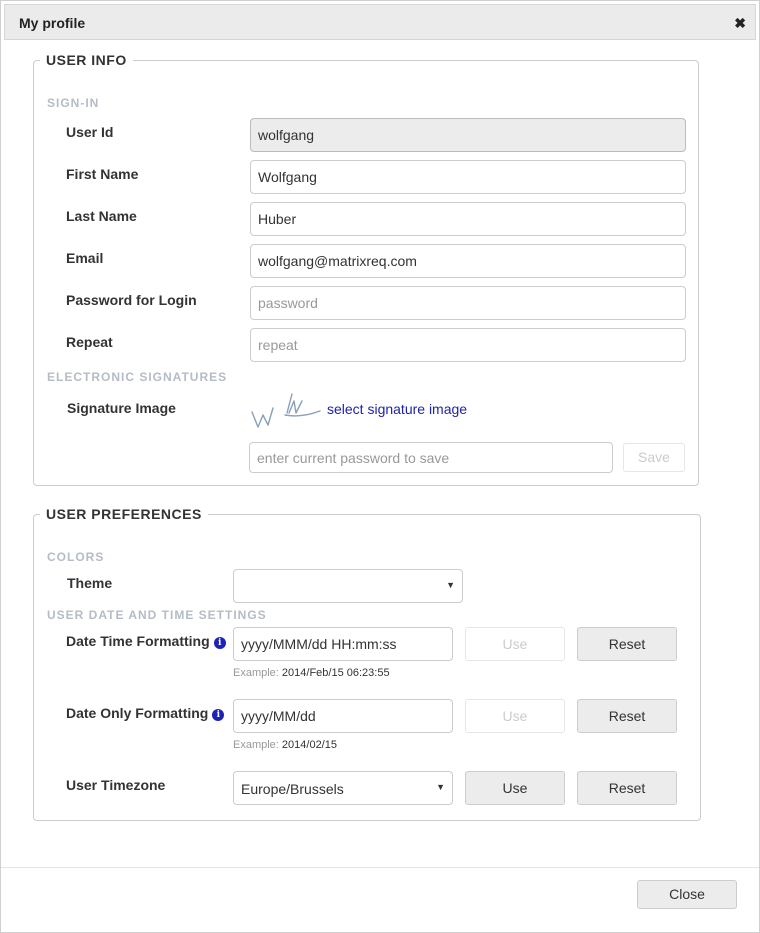 This screenshot has width=760, height=933. What do you see at coordinates (137, 713) in the screenshot?
I see `date-only-formatting-text: Date Only Formatting` at bounding box center [137, 713].